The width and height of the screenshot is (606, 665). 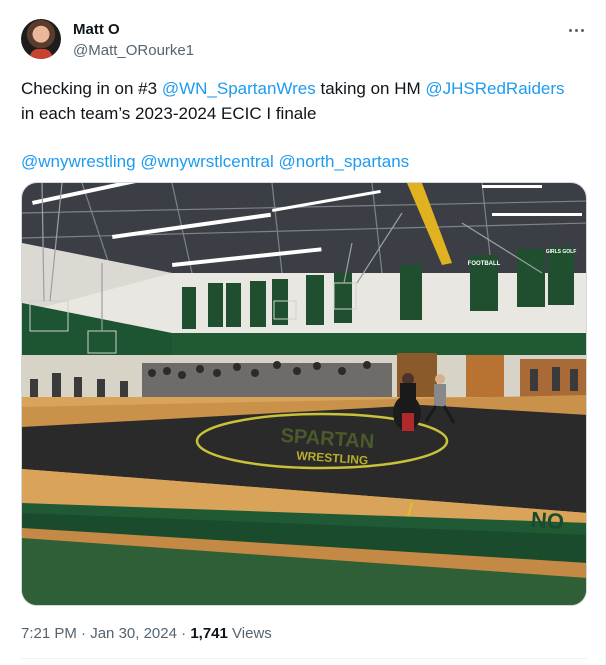 What do you see at coordinates (78, 161) in the screenshot?
I see `mention-link: @wnywrestling` at bounding box center [78, 161].